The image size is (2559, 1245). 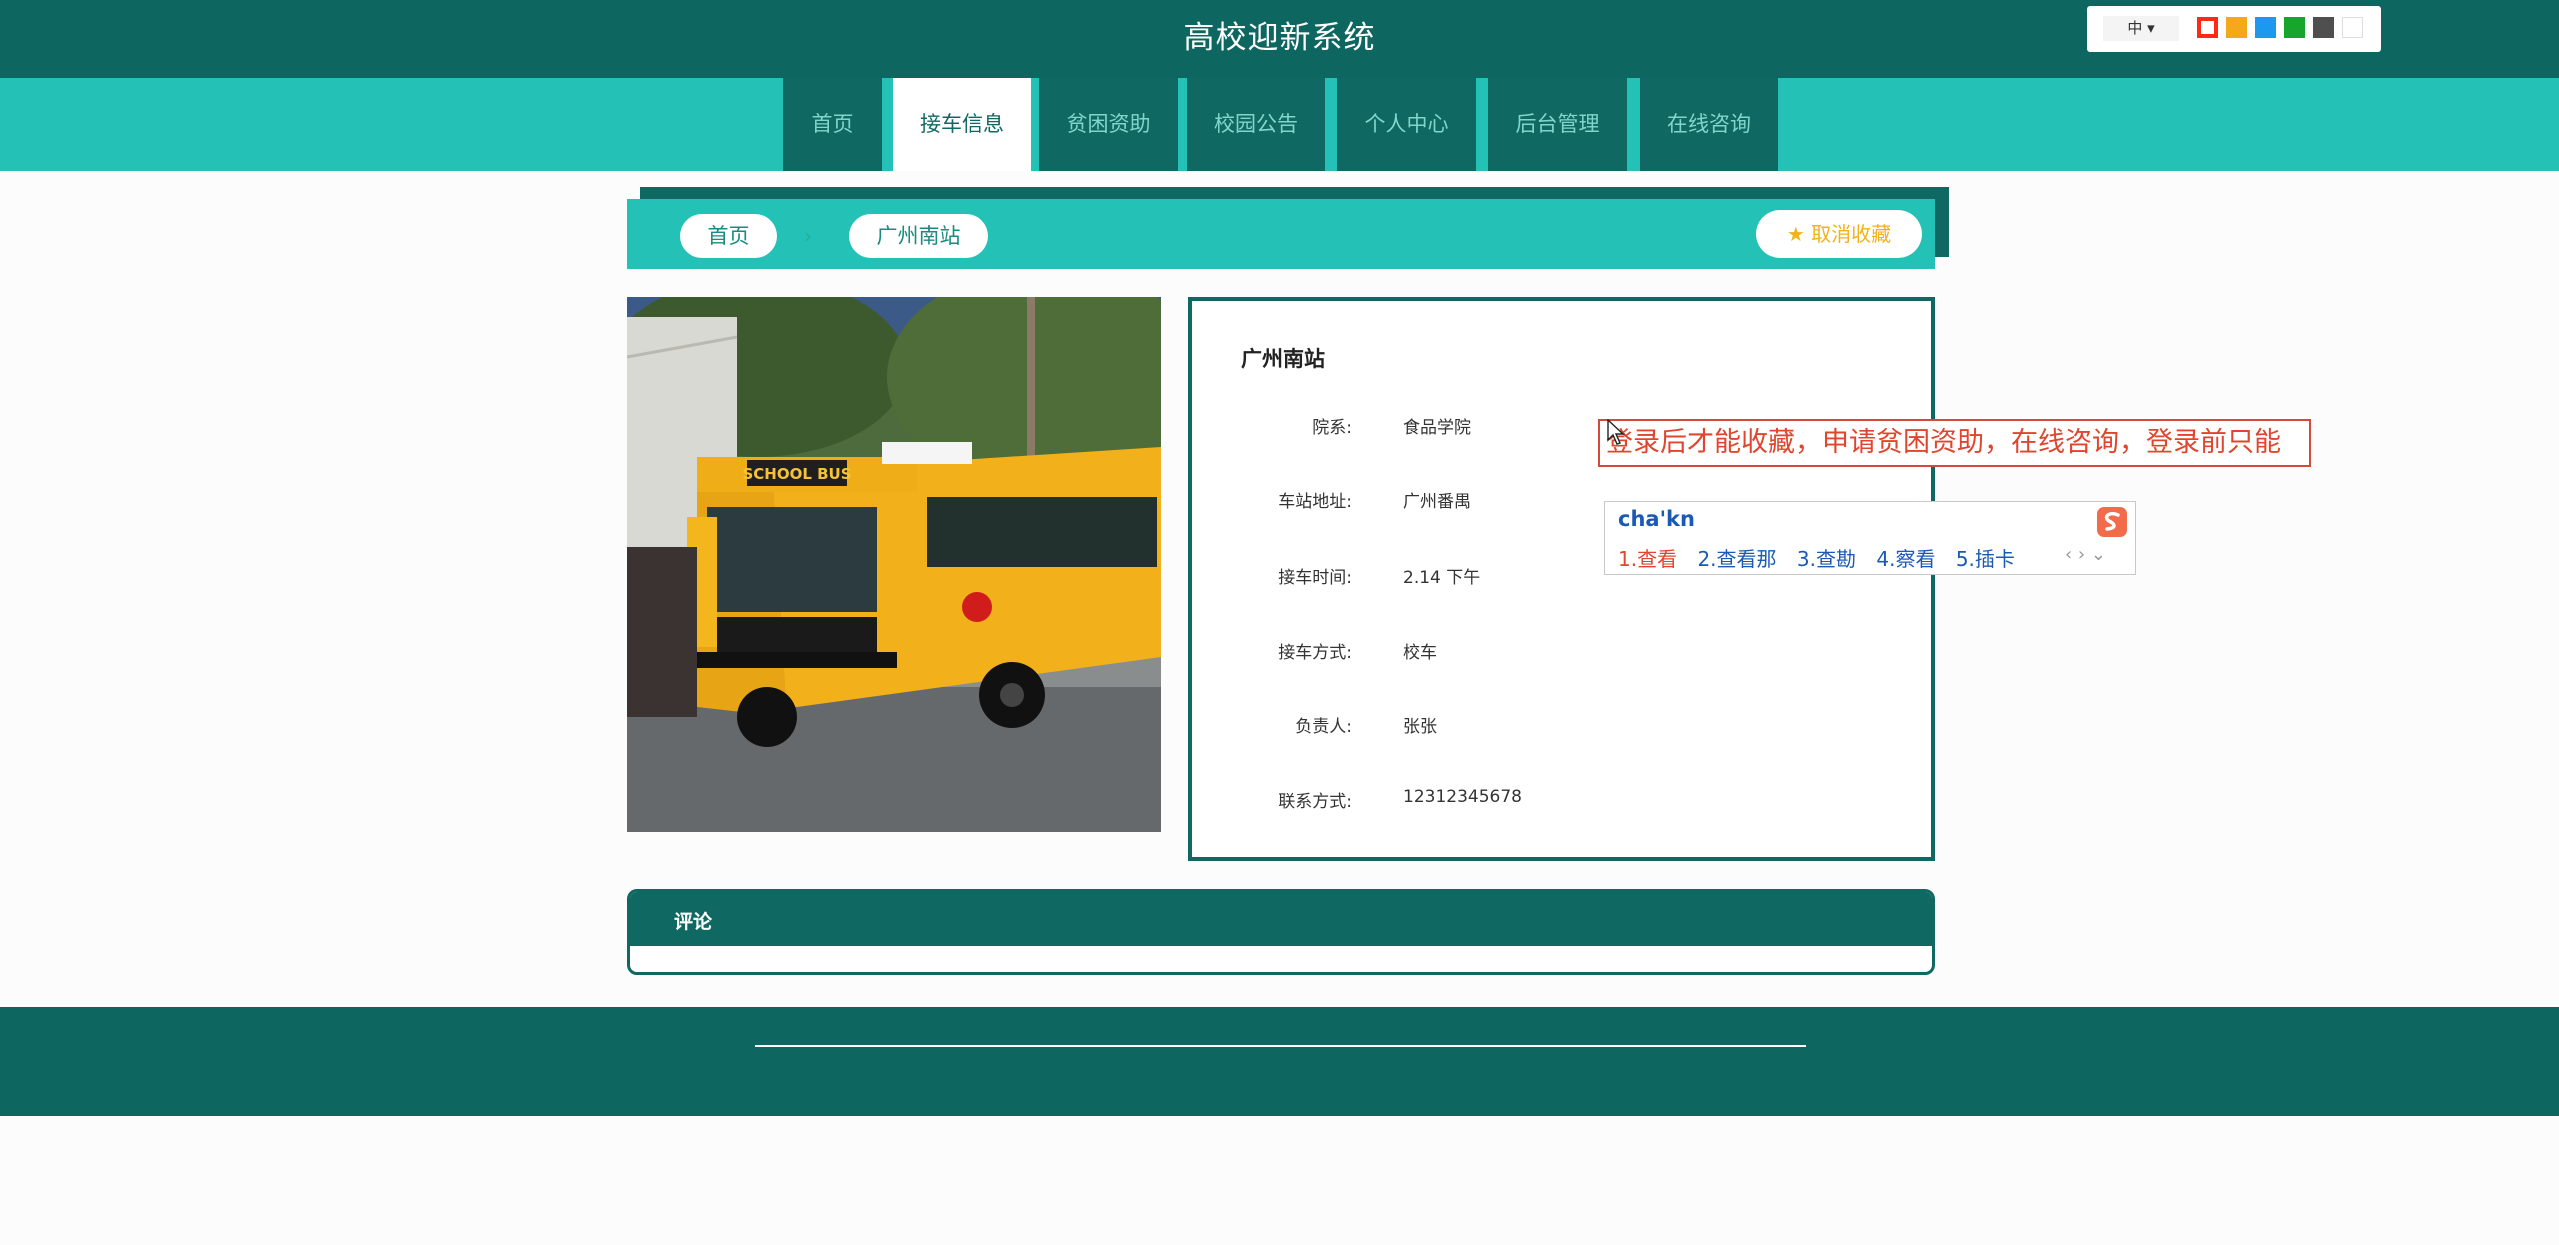 What do you see at coordinates (2323, 27) in the screenshot?
I see `theme-swatch-gray` at bounding box center [2323, 27].